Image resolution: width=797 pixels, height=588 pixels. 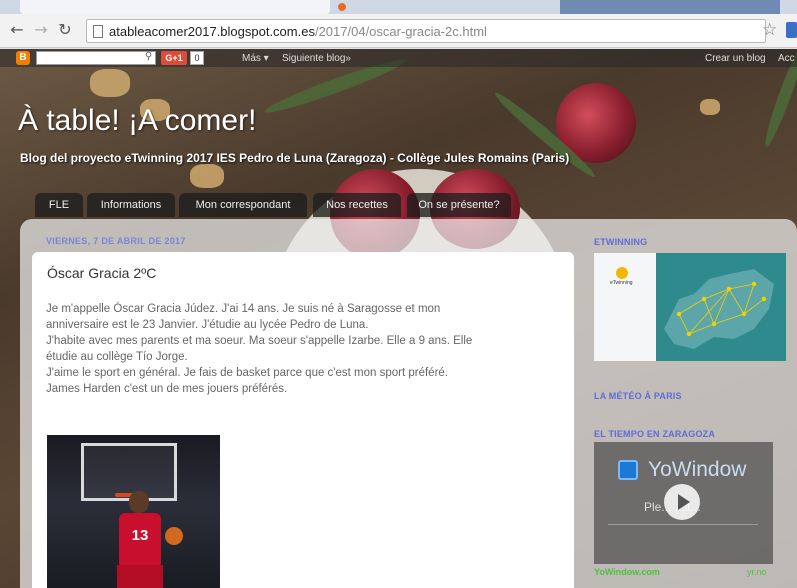 I want to click on url-path: /2017/04/oscar-gracia-2c.html, so click(x=400, y=31).